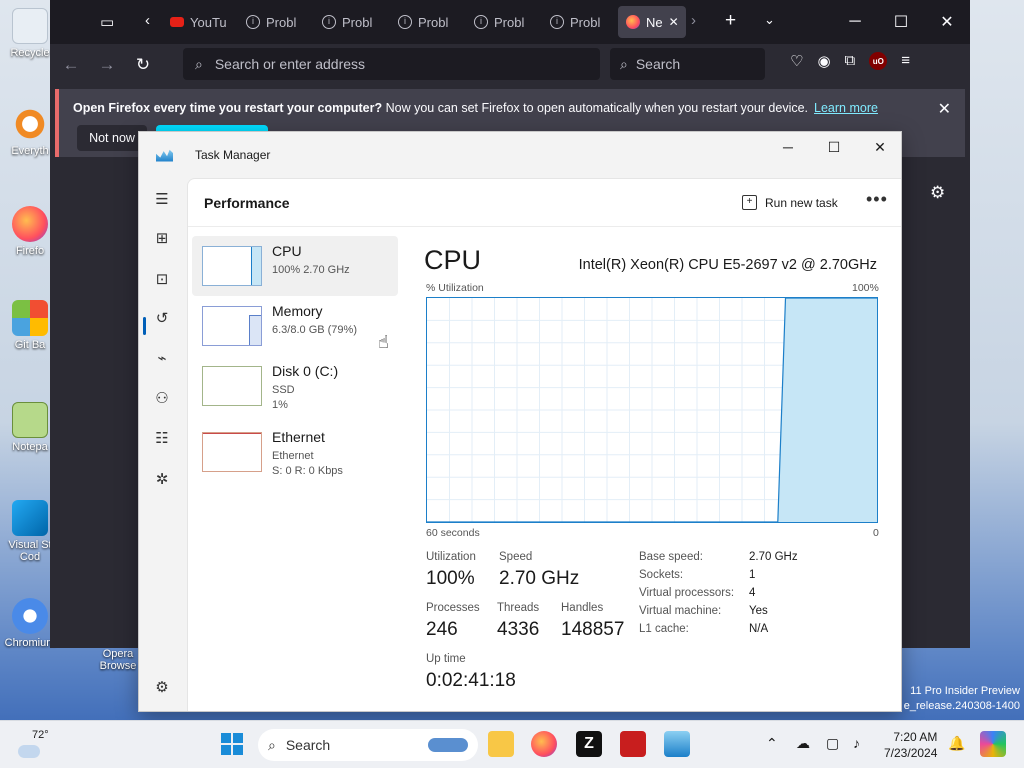 The height and width of the screenshot is (768, 1024). Describe the element at coordinates (937, 193) in the screenshot. I see `gear-icon: ⚙` at that location.